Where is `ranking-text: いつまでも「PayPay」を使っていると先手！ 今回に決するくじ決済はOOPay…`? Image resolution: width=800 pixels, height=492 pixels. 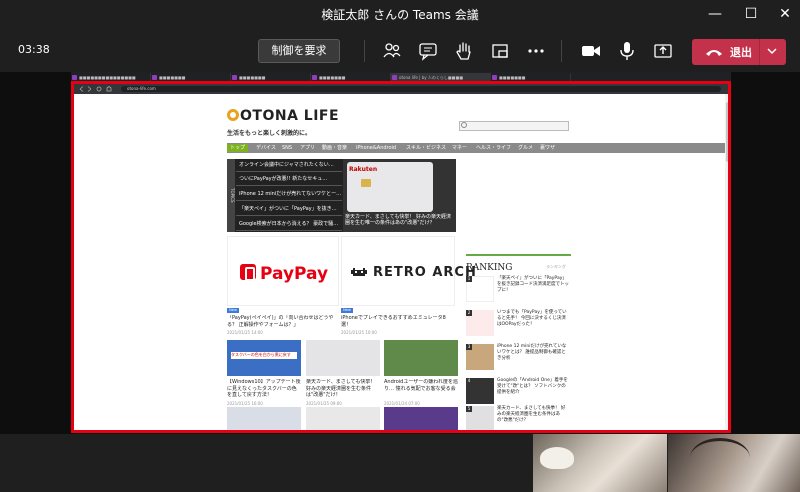
ranking-text: いつまでも「PayPay」を使っていると先手！ 今回に決するくじ決済はOOPay… is located at coordinates (532, 318).